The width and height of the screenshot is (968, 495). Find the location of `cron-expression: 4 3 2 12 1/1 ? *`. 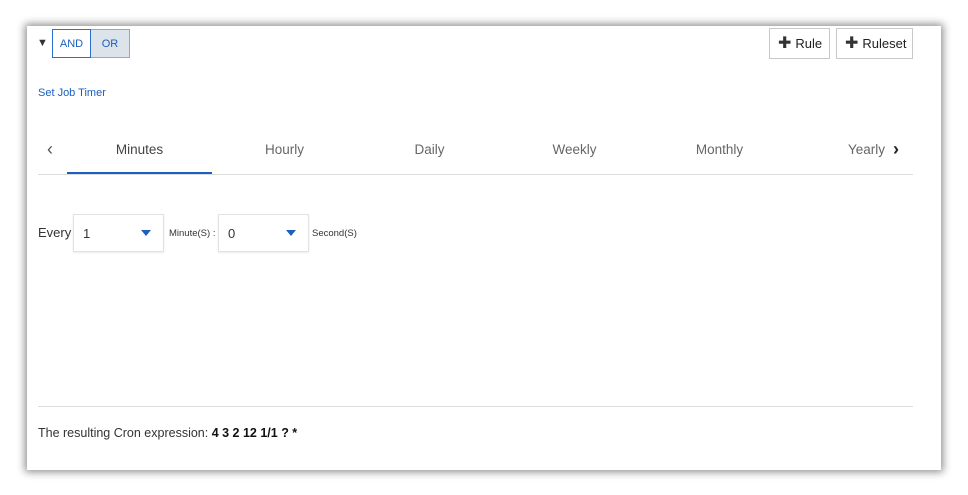

cron-expression: 4 3 2 12 1/1 ? * is located at coordinates (254, 433).